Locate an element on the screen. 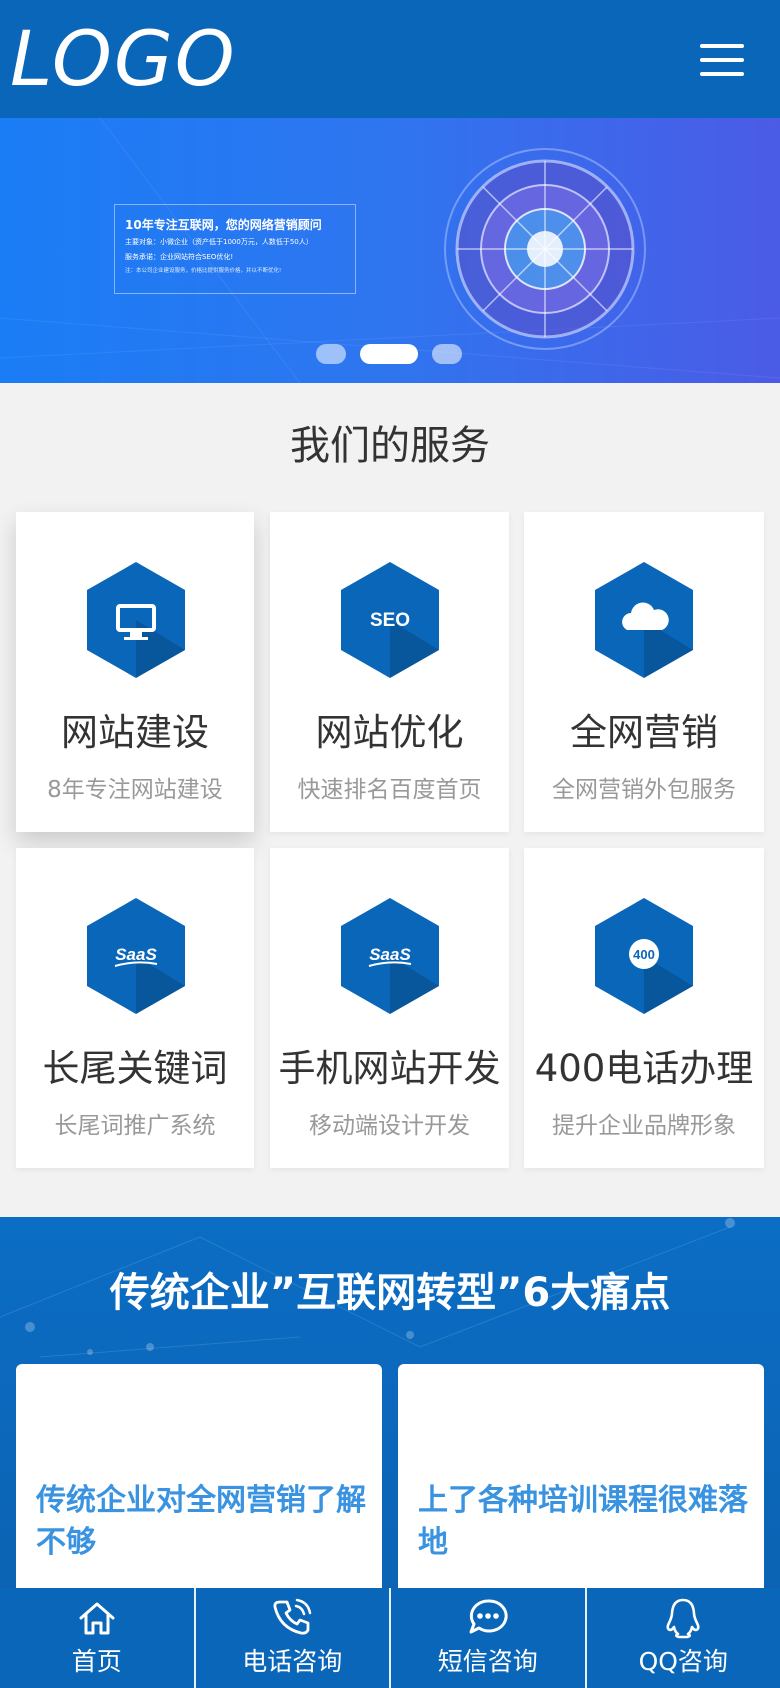  service-card-website-build: 网站建设 8年专注网站建设 is located at coordinates (135, 672).